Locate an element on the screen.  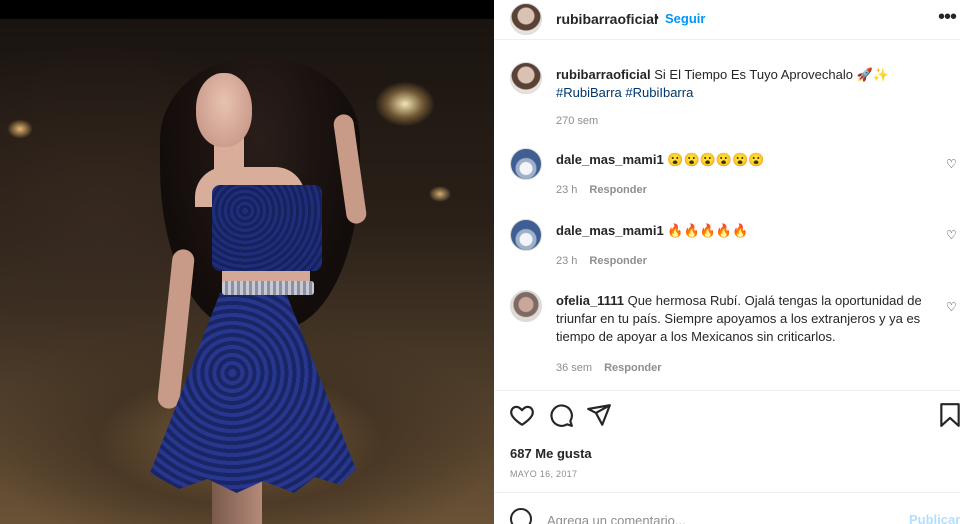
follow-button: Seguir is located at coordinates (685, 18).